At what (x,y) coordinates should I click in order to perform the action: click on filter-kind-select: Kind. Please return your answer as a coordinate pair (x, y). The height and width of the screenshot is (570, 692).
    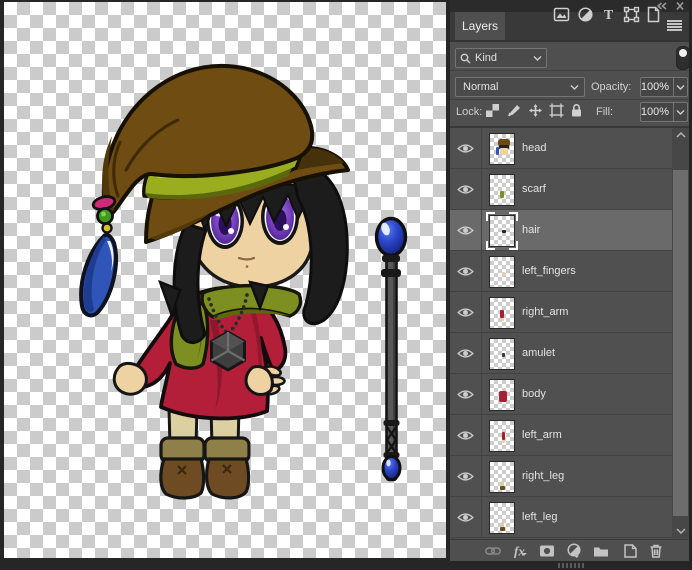
    Looking at the image, I should click on (501, 58).